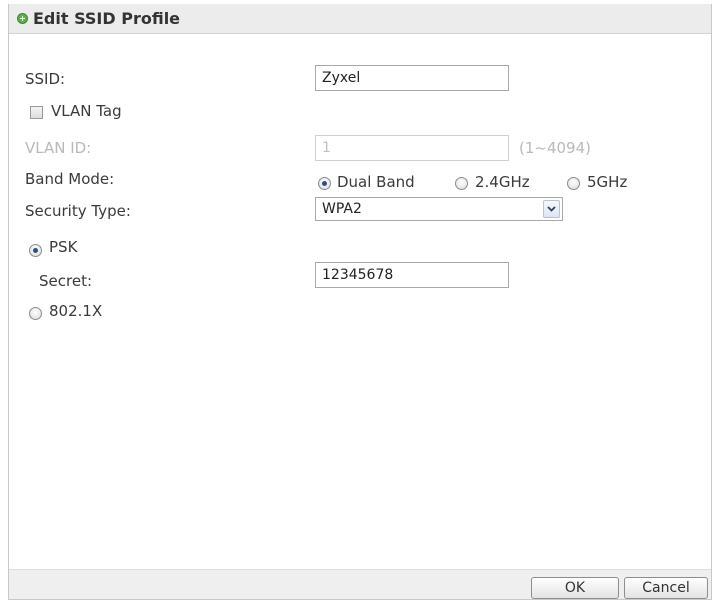  What do you see at coordinates (575, 588) in the screenshot?
I see `ok-button: OK` at bounding box center [575, 588].